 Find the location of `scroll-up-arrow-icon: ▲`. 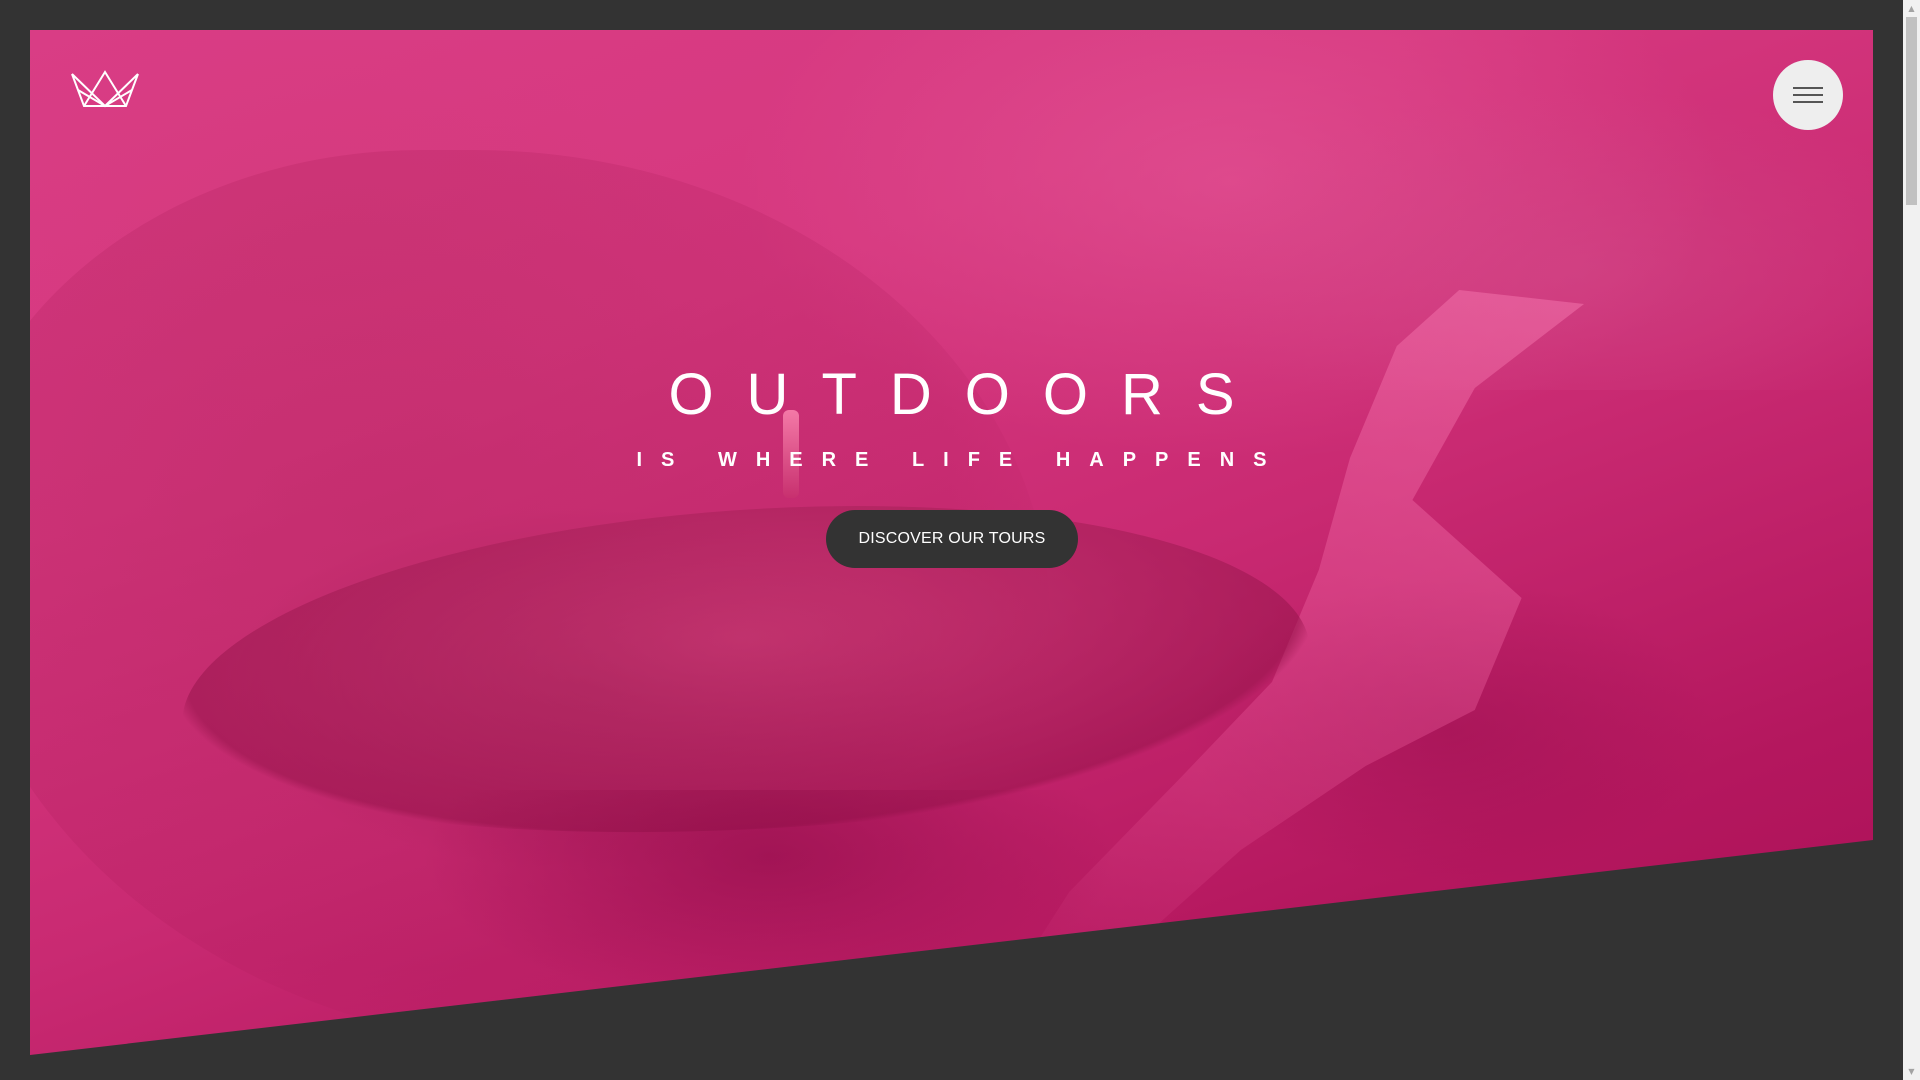

scroll-up-arrow-icon: ▲ is located at coordinates (1911, 8).